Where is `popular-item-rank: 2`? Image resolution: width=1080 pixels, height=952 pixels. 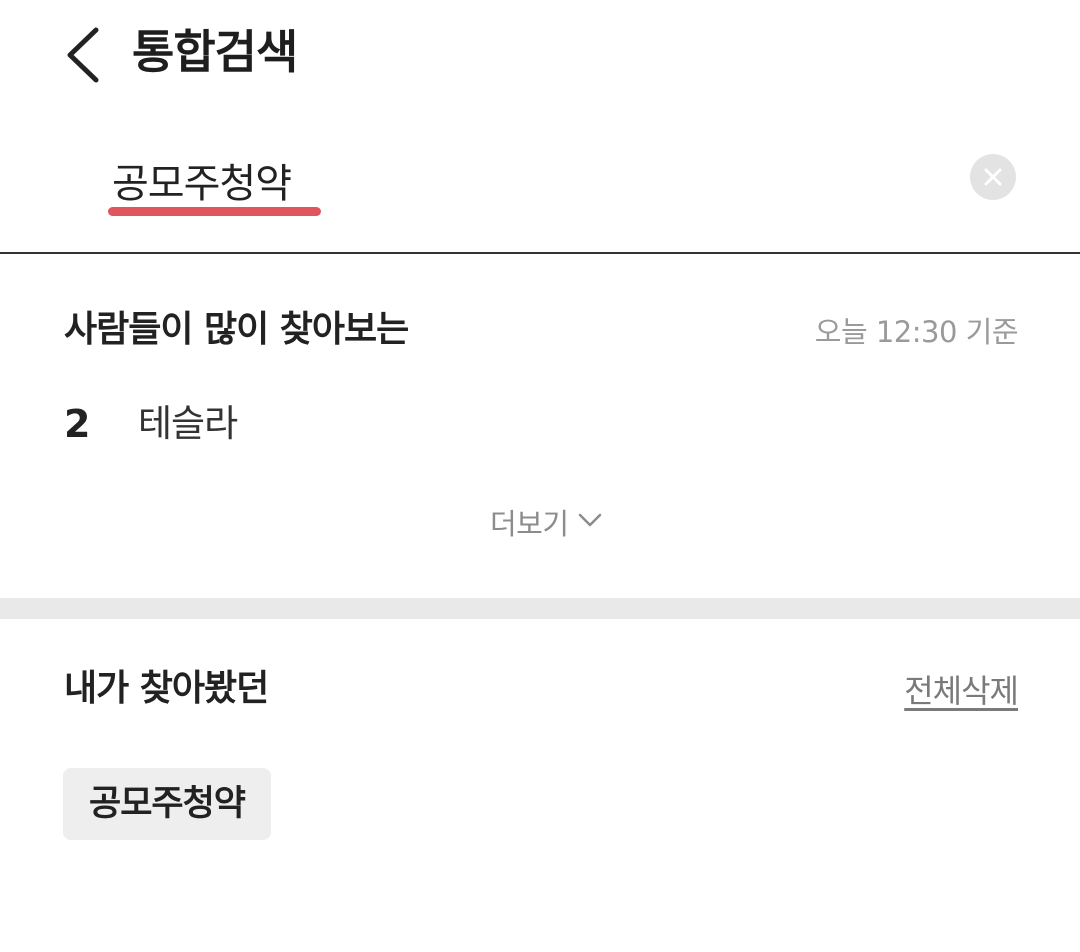 popular-item-rank: 2 is located at coordinates (77, 424).